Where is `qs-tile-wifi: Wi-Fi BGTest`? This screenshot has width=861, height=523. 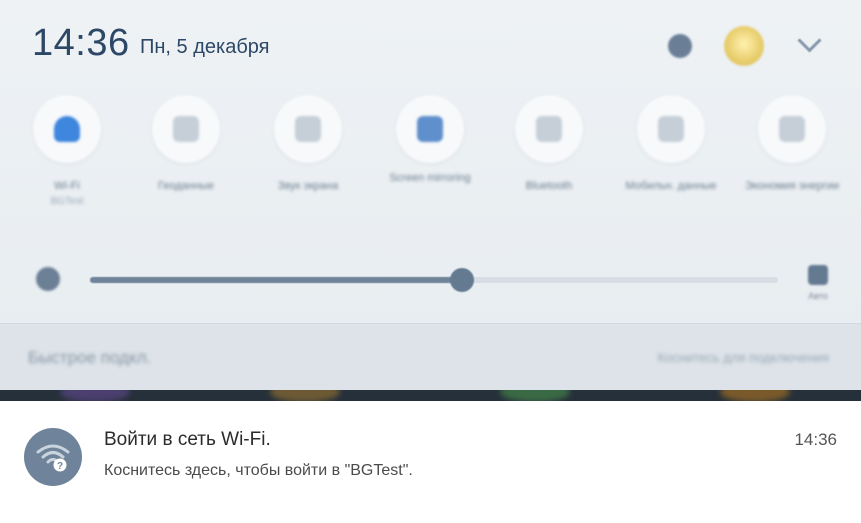
qs-tile-wifi: Wi-Fi BGTest is located at coordinates (67, 152).